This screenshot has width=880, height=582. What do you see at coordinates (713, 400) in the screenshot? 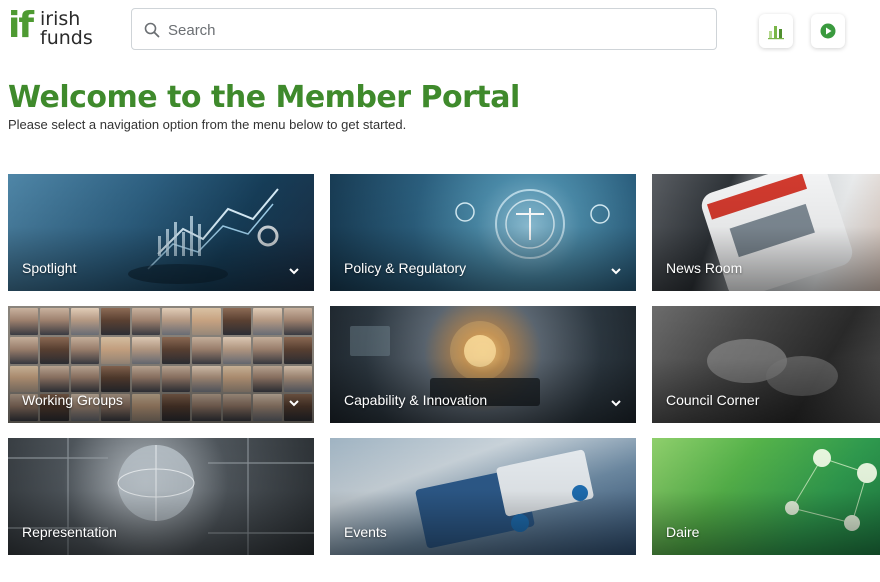
I see `tile-label: Council Corner` at bounding box center [713, 400].